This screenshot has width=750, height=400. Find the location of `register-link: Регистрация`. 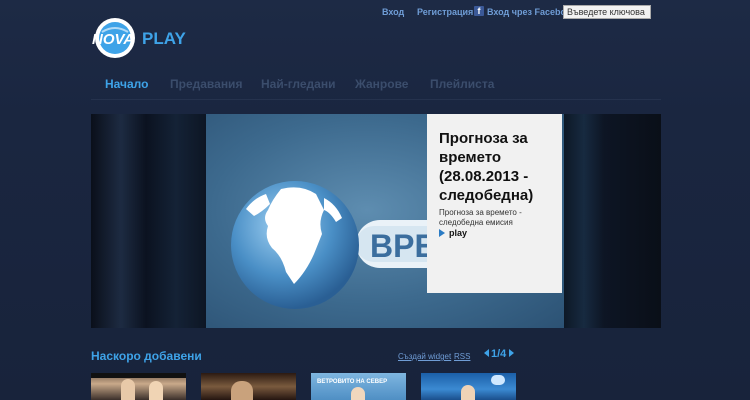

register-link: Регистрация is located at coordinates (445, 12).